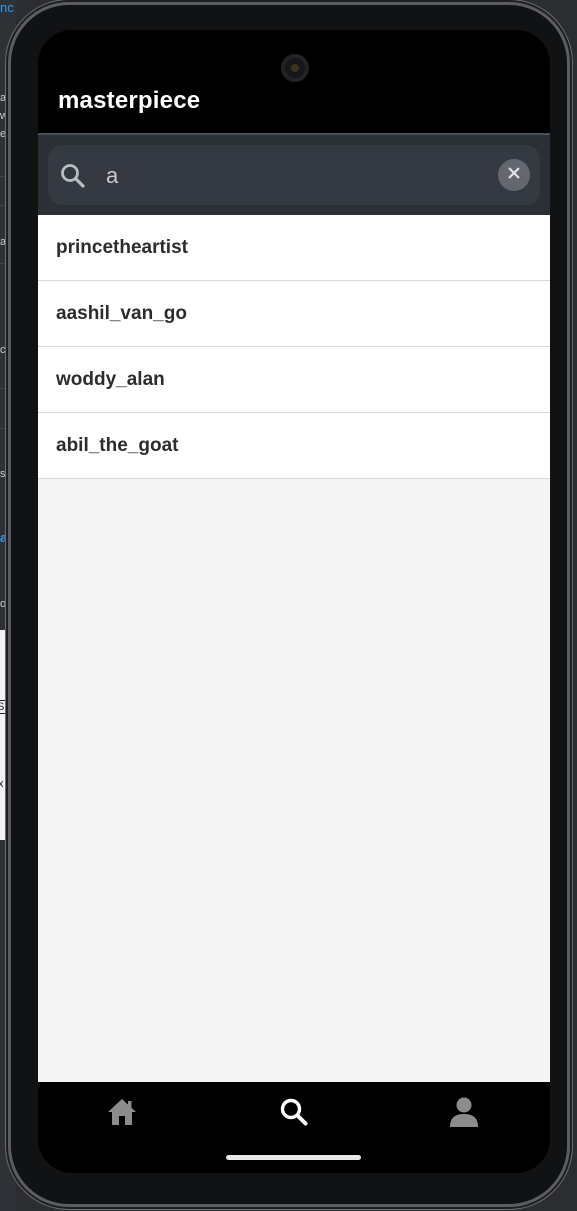 The width and height of the screenshot is (577, 1211). I want to click on nav-home-button, so click(122, 1114).